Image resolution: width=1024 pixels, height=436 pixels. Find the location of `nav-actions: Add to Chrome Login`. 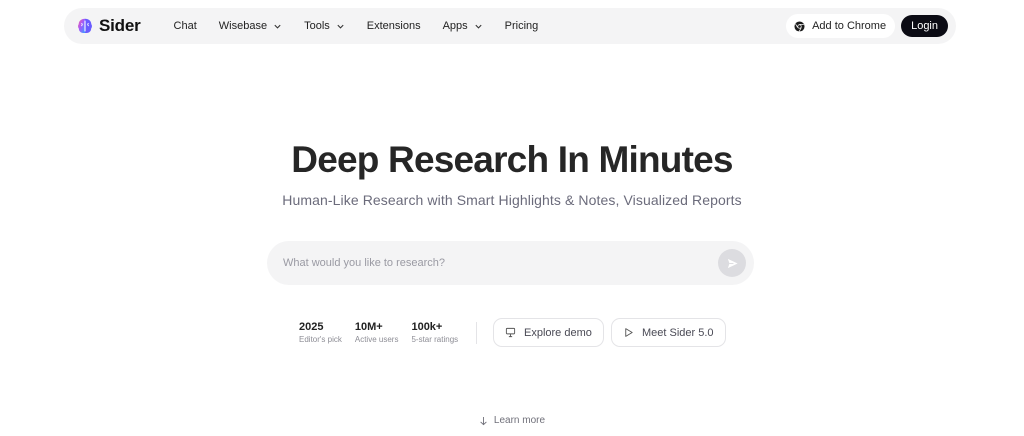

nav-actions: Add to Chrome Login is located at coordinates (867, 26).